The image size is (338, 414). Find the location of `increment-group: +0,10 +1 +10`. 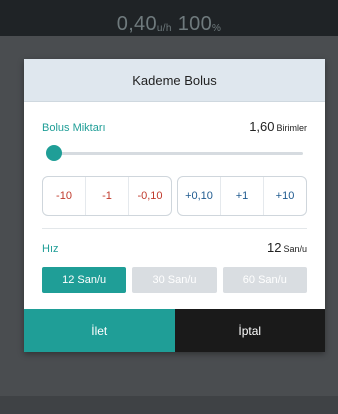

increment-group: +0,10 +1 +10 is located at coordinates (242, 196).